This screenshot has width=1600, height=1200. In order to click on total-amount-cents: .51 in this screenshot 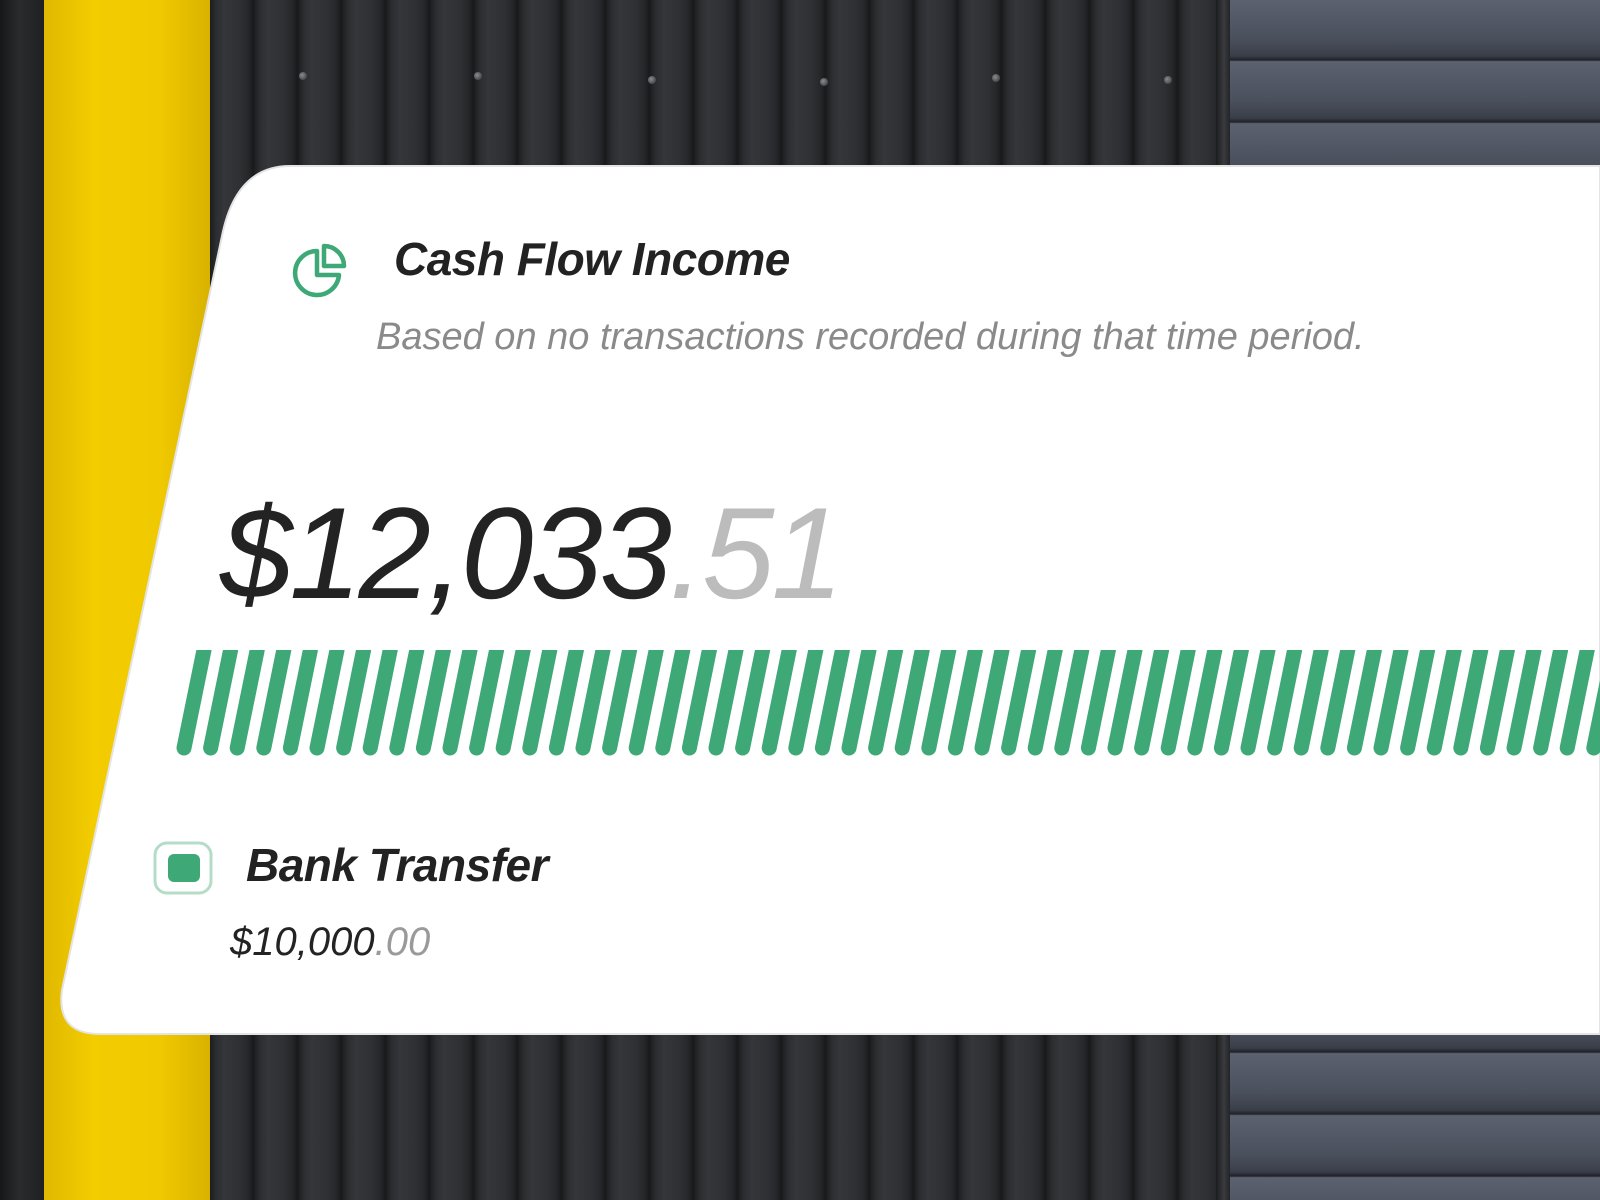, I will do `click(756, 553)`.